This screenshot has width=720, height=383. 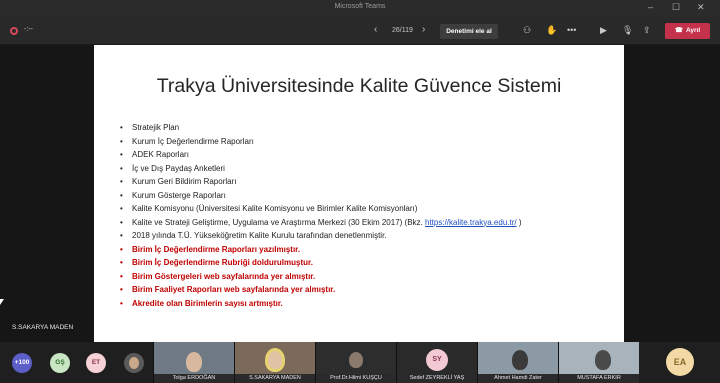 What do you see at coordinates (627, 30) in the screenshot?
I see `microphone-icon: 🎙` at bounding box center [627, 30].